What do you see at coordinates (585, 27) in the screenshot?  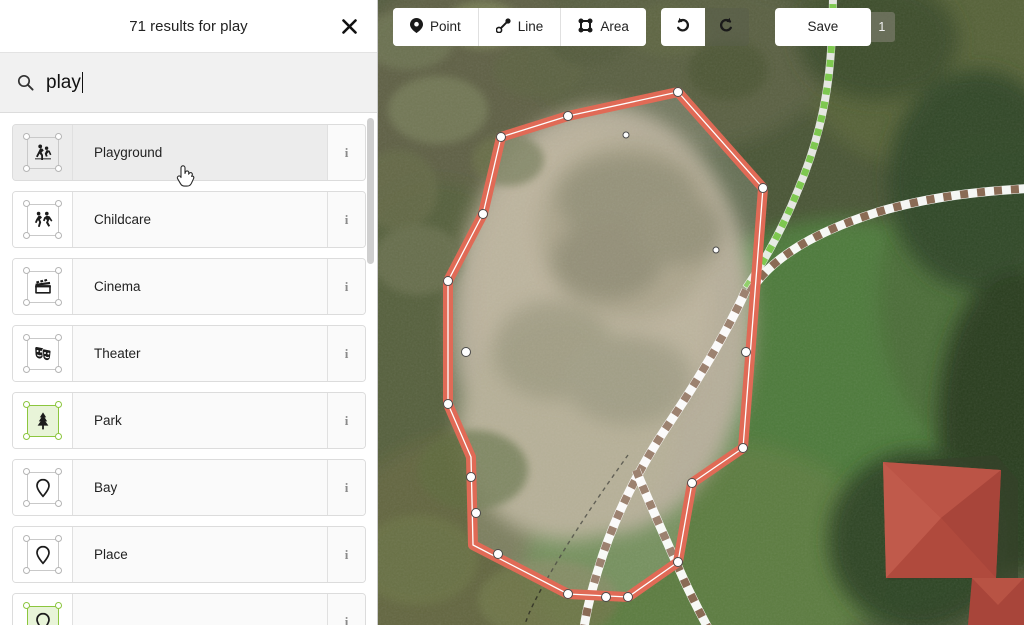 I see `area-icon` at bounding box center [585, 27].